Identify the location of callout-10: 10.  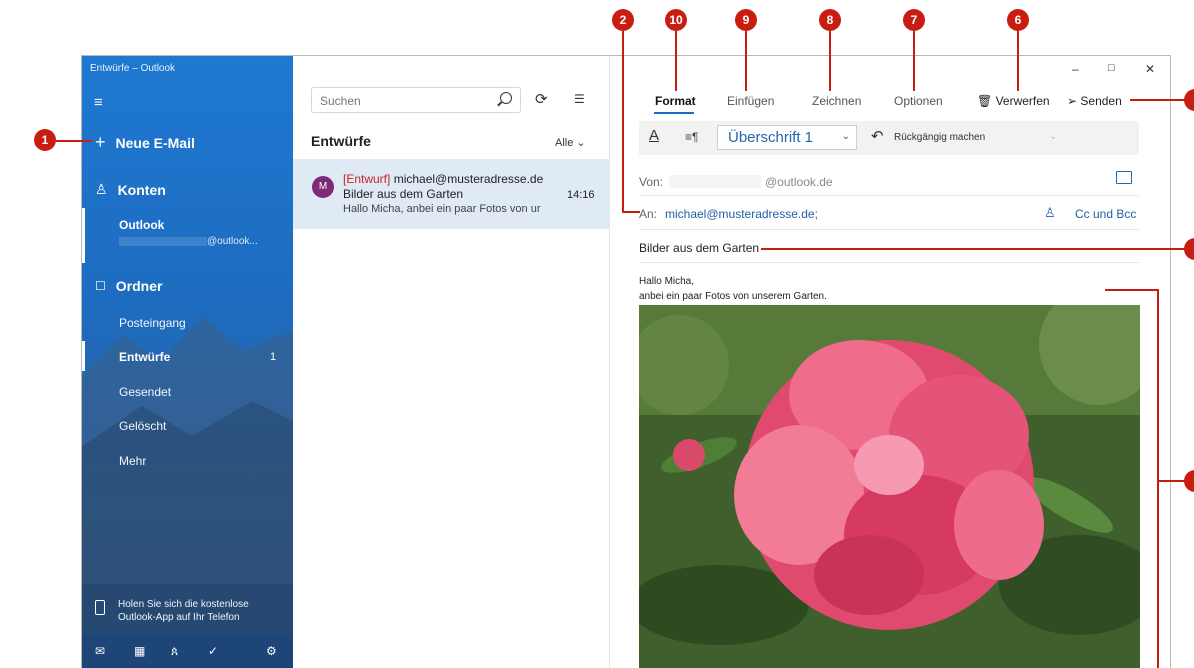
(676, 20).